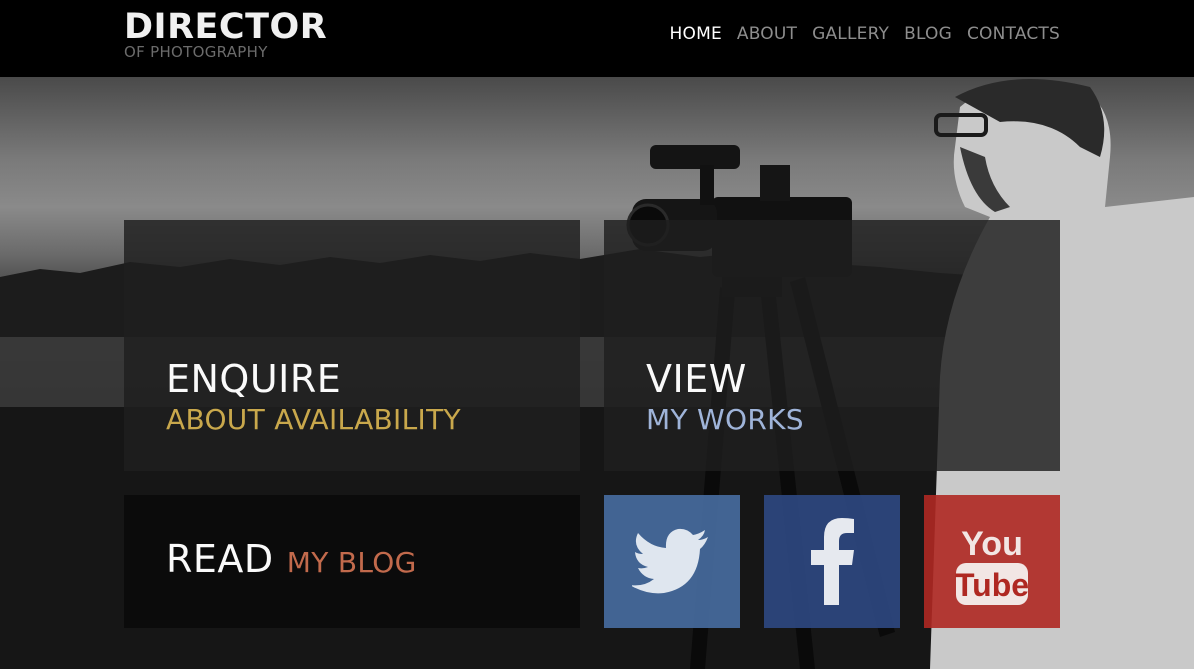 Image resolution: width=1194 pixels, height=669 pixels. Describe the element at coordinates (696, 379) in the screenshot. I see `view-title: VIEW` at that location.